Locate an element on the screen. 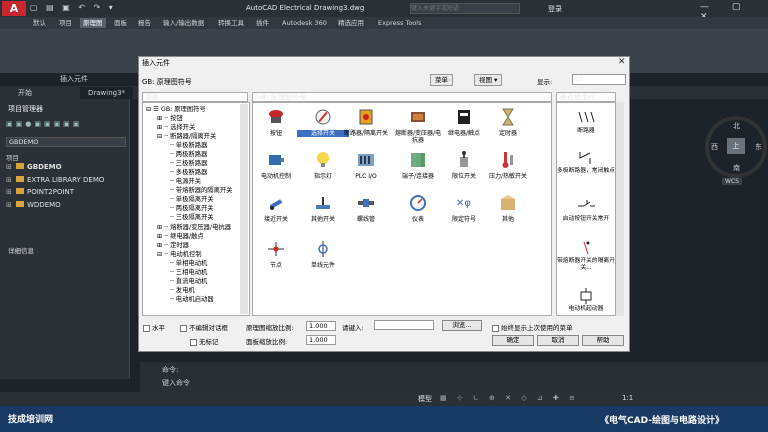 This screenshot has height=432, width=768. no-edit-dialog-checkbox: 不编辑对话框 is located at coordinates (204, 327).